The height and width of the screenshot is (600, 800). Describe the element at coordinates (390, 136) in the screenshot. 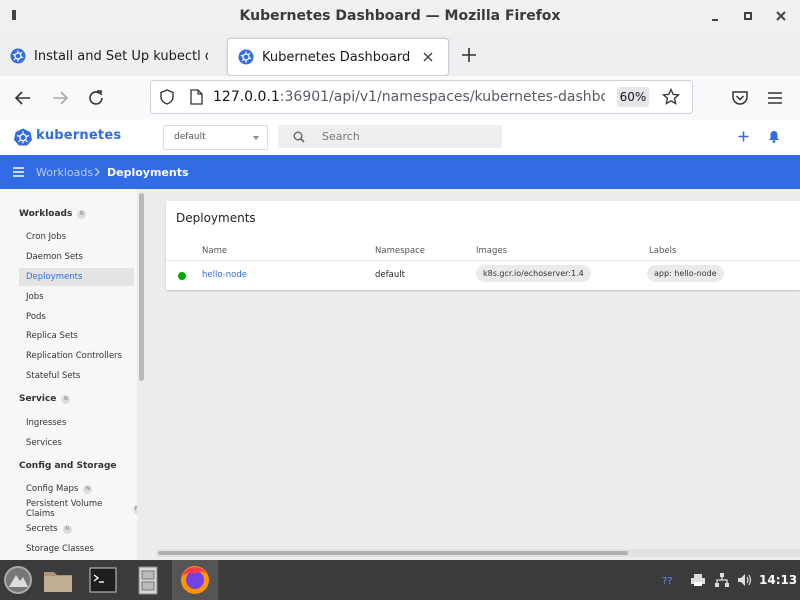

I see `search-input: Search` at that location.